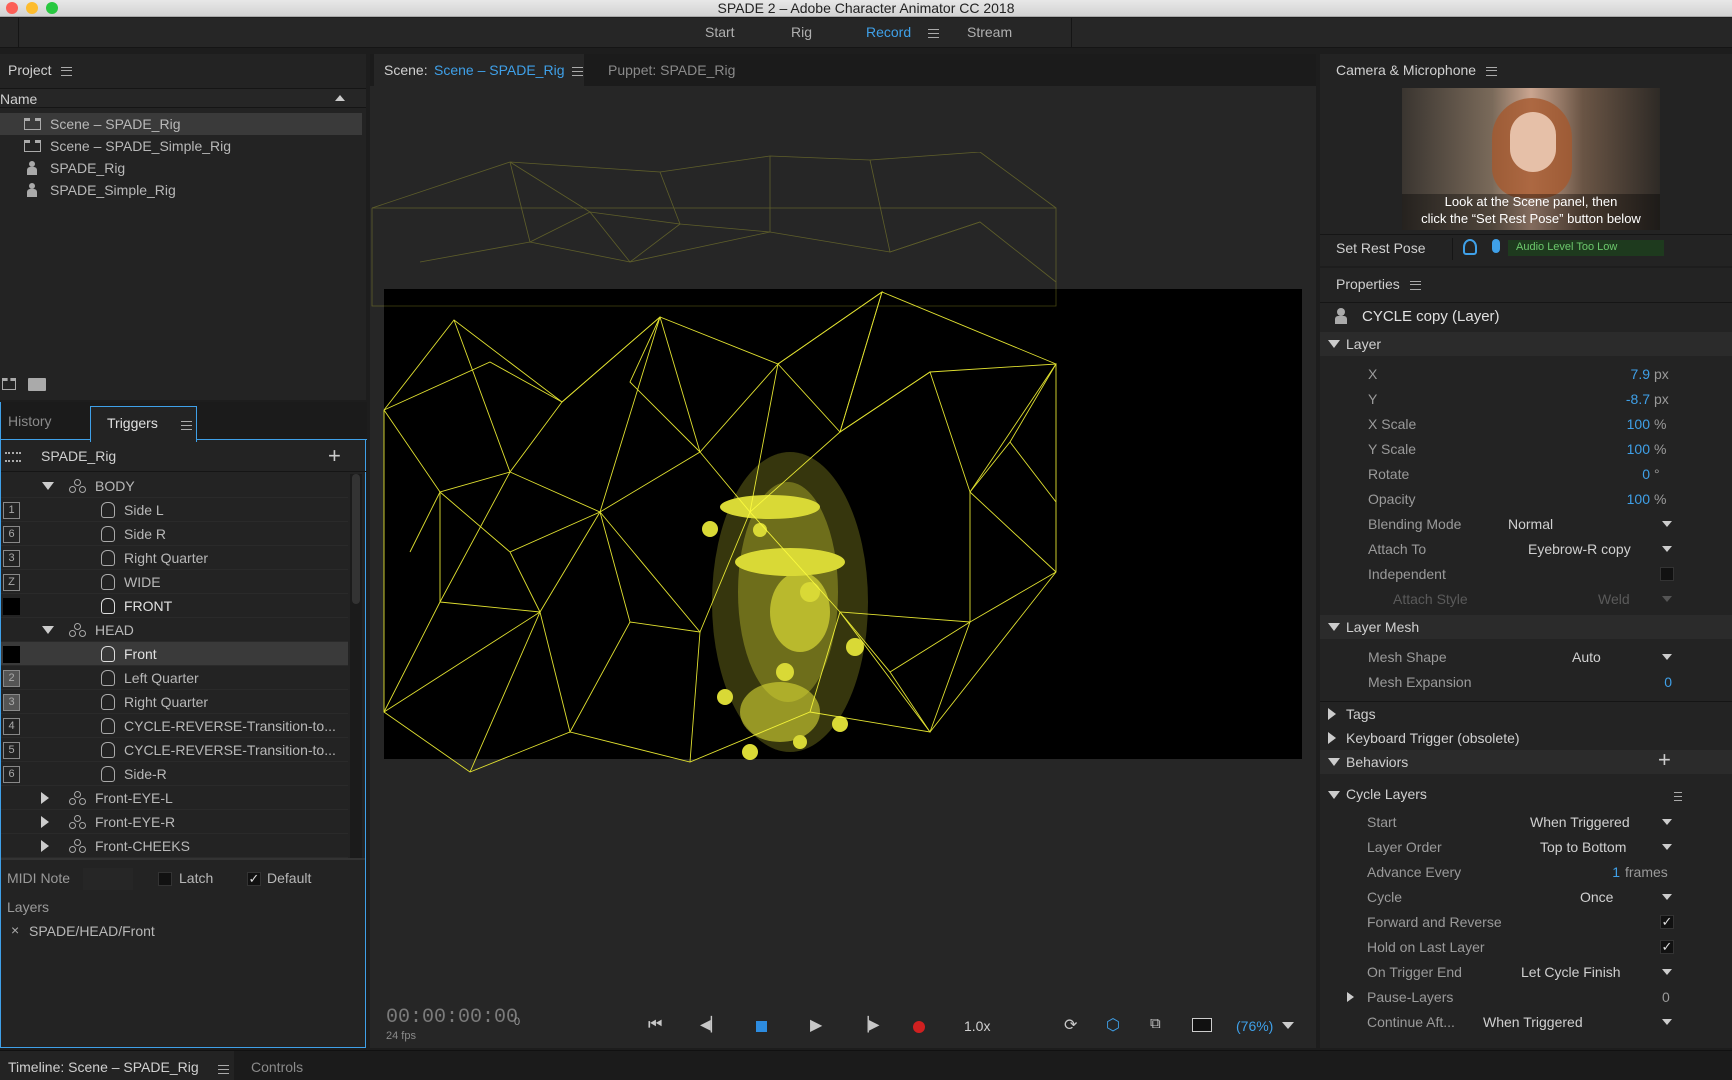 This screenshot has width=1732, height=1080. I want to click on trigger-row: Z WIDE, so click(174, 582).